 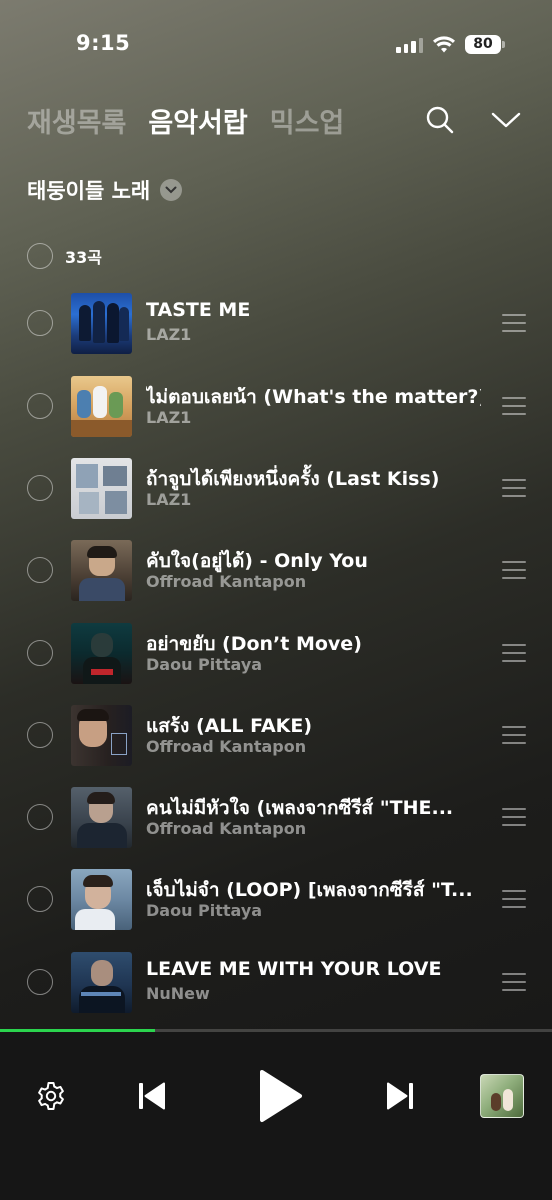 I want to click on playlist-selector: 태둥이들 노래, so click(x=105, y=190).